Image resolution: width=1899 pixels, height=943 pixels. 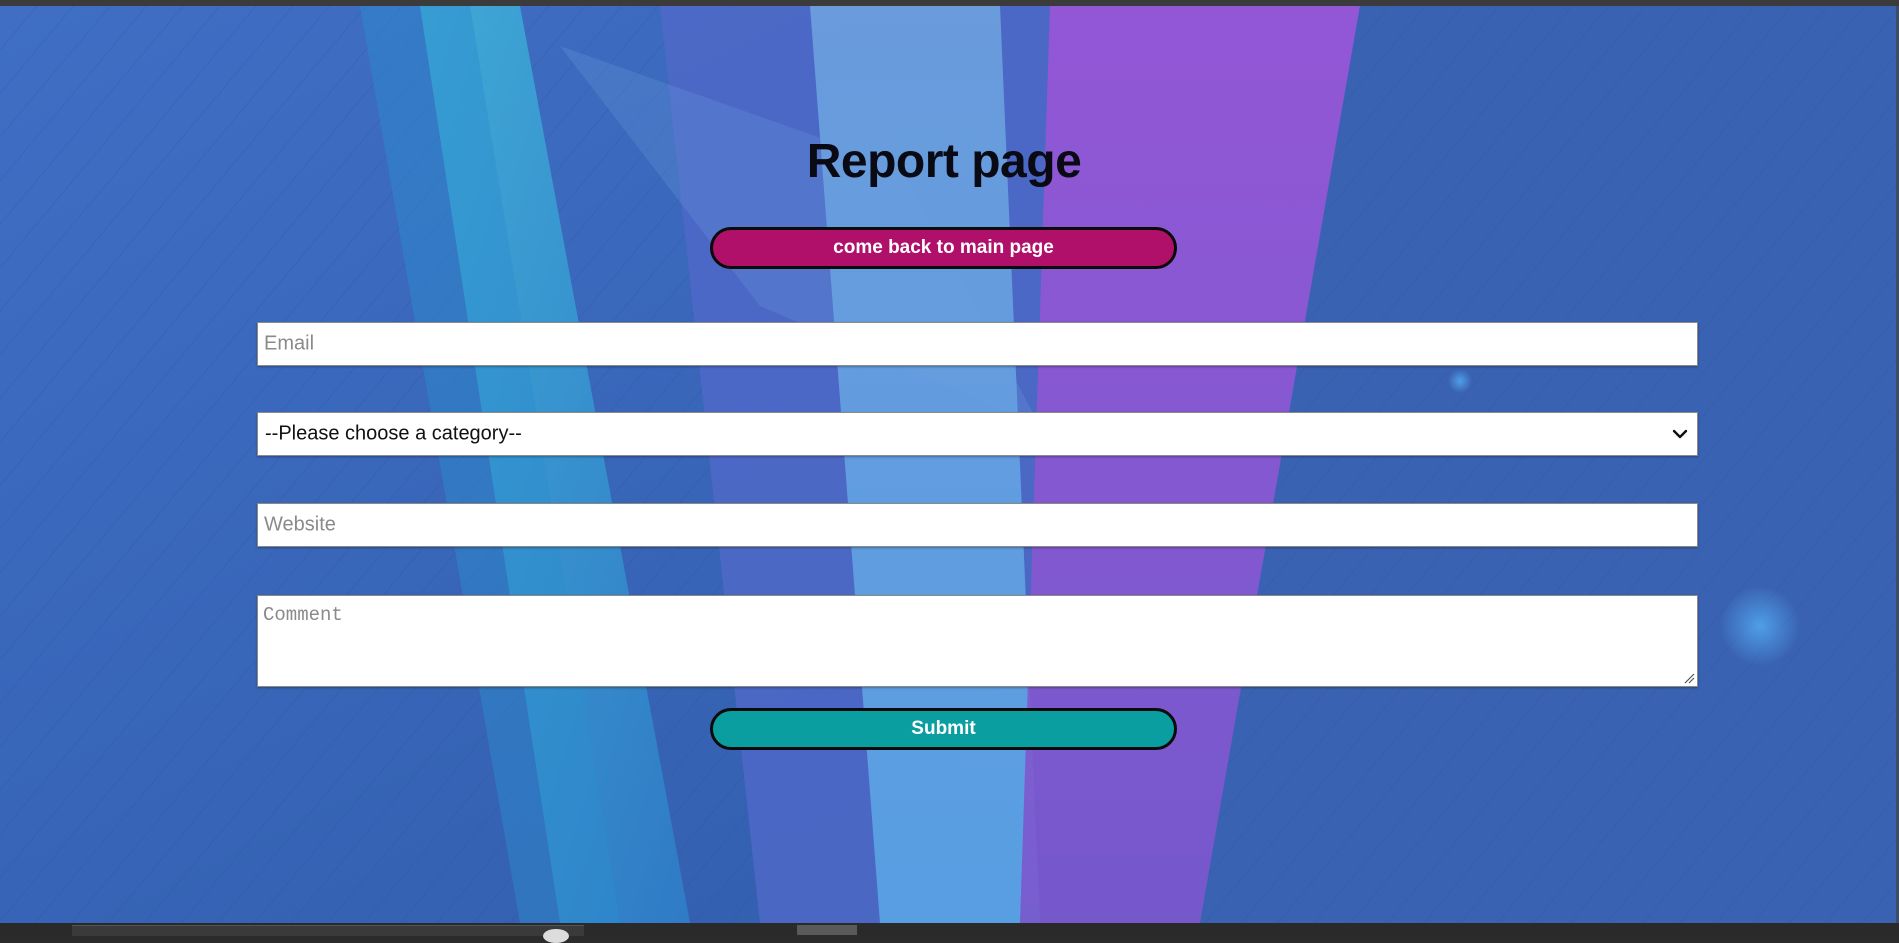 What do you see at coordinates (393, 433) in the screenshot?
I see `category-selected-value: --Please choose a category--` at bounding box center [393, 433].